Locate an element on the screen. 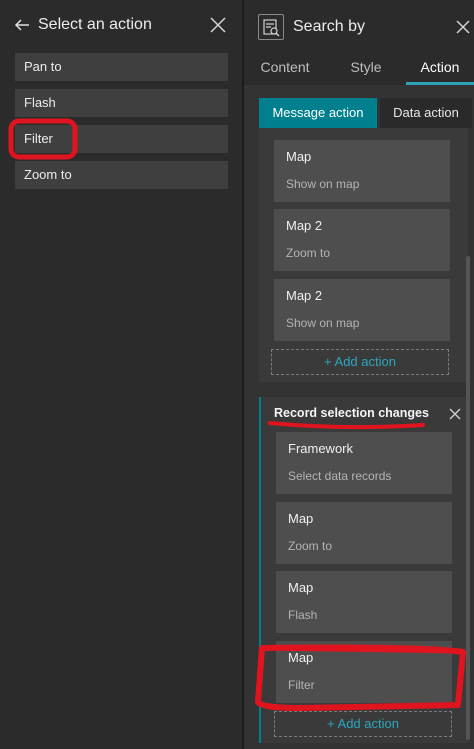 The width and height of the screenshot is (474, 749). action-card: Map Flash is located at coordinates (364, 602).